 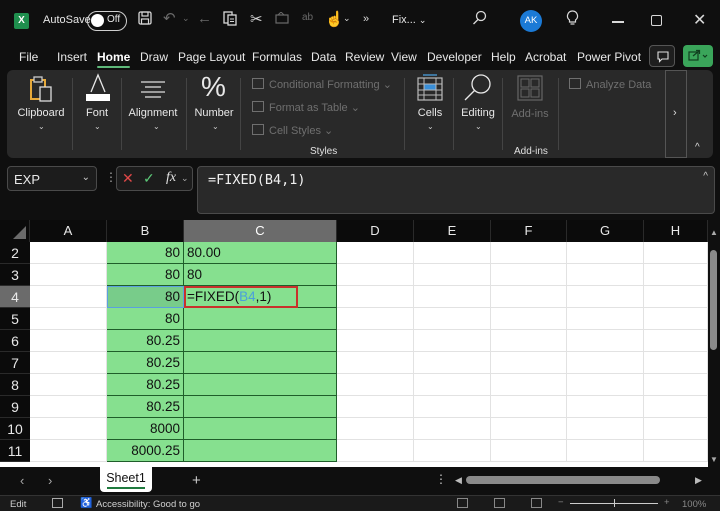 What do you see at coordinates (452, 253) in the screenshot?
I see `cell-e2` at bounding box center [452, 253].